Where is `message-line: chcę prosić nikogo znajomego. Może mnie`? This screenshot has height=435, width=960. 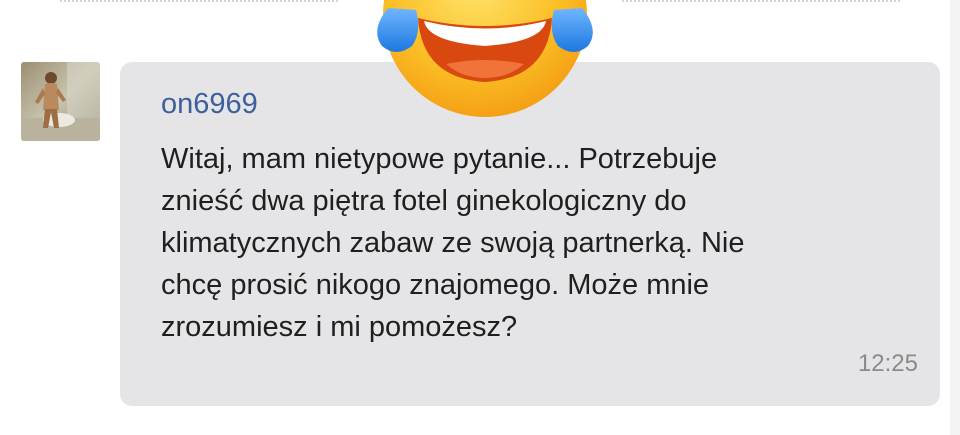
message-line: chcę prosić nikogo znajomego. Może mnie is located at coordinates (435, 285).